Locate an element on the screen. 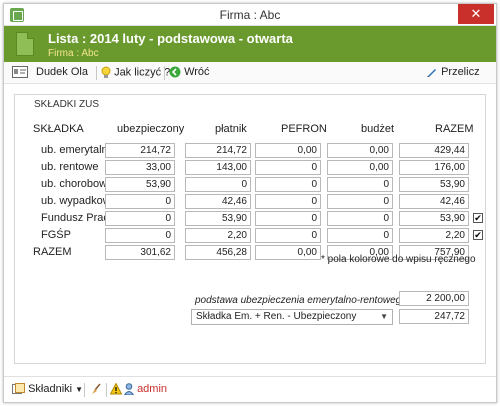 This screenshot has width=500, height=406. contribution-value: 247,72 is located at coordinates (434, 316).